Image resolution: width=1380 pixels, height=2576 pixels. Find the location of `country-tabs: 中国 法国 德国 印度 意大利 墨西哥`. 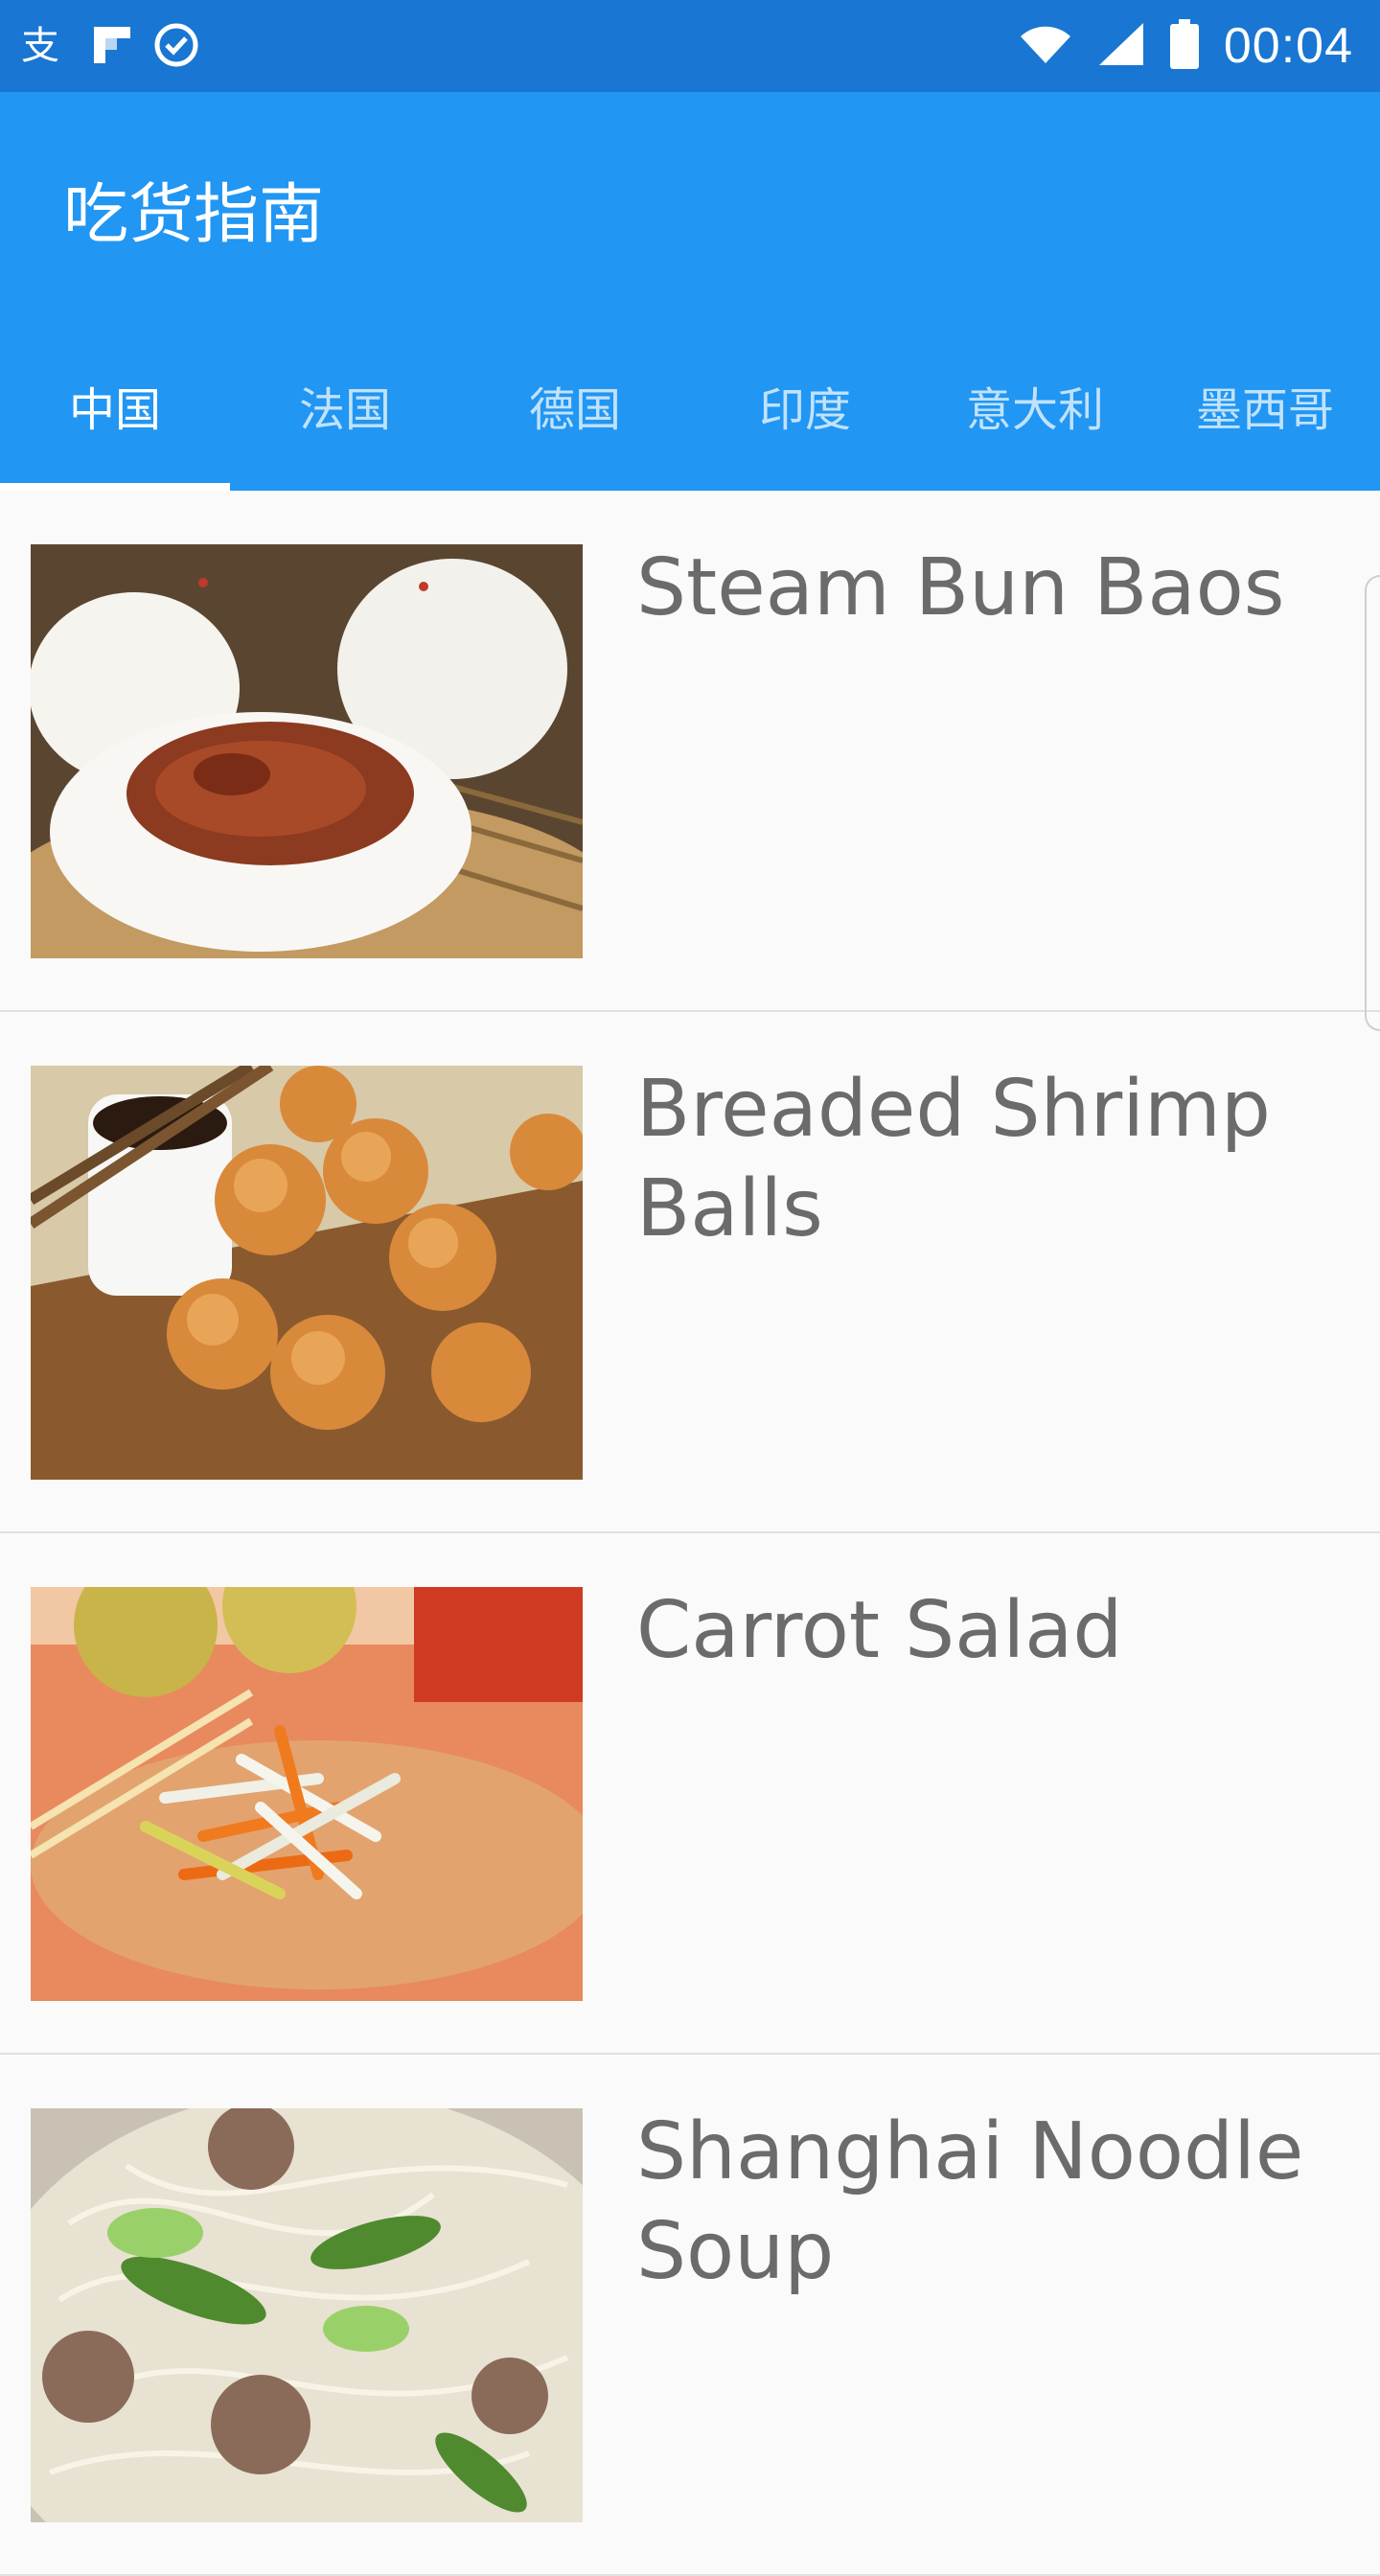

country-tabs: 中国 法国 德国 印度 意大利 墨西哥 is located at coordinates (690, 406).